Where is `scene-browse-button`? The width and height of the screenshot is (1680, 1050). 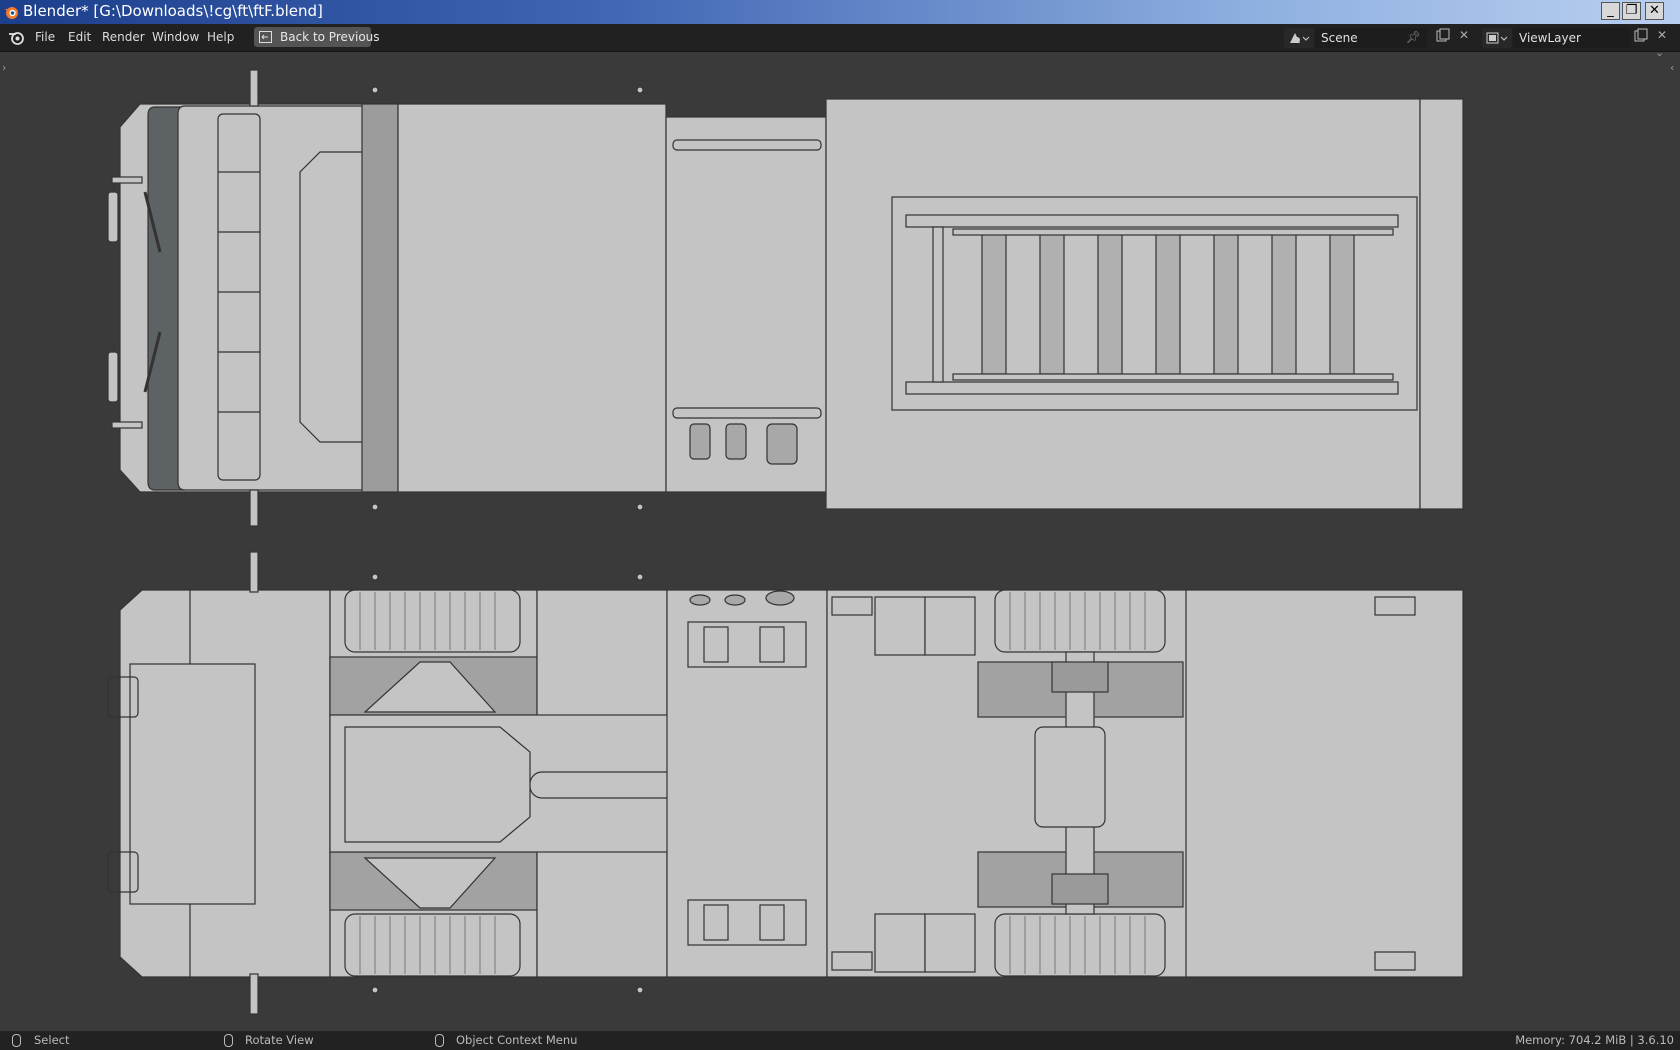 scene-browse-button is located at coordinates (1299, 38).